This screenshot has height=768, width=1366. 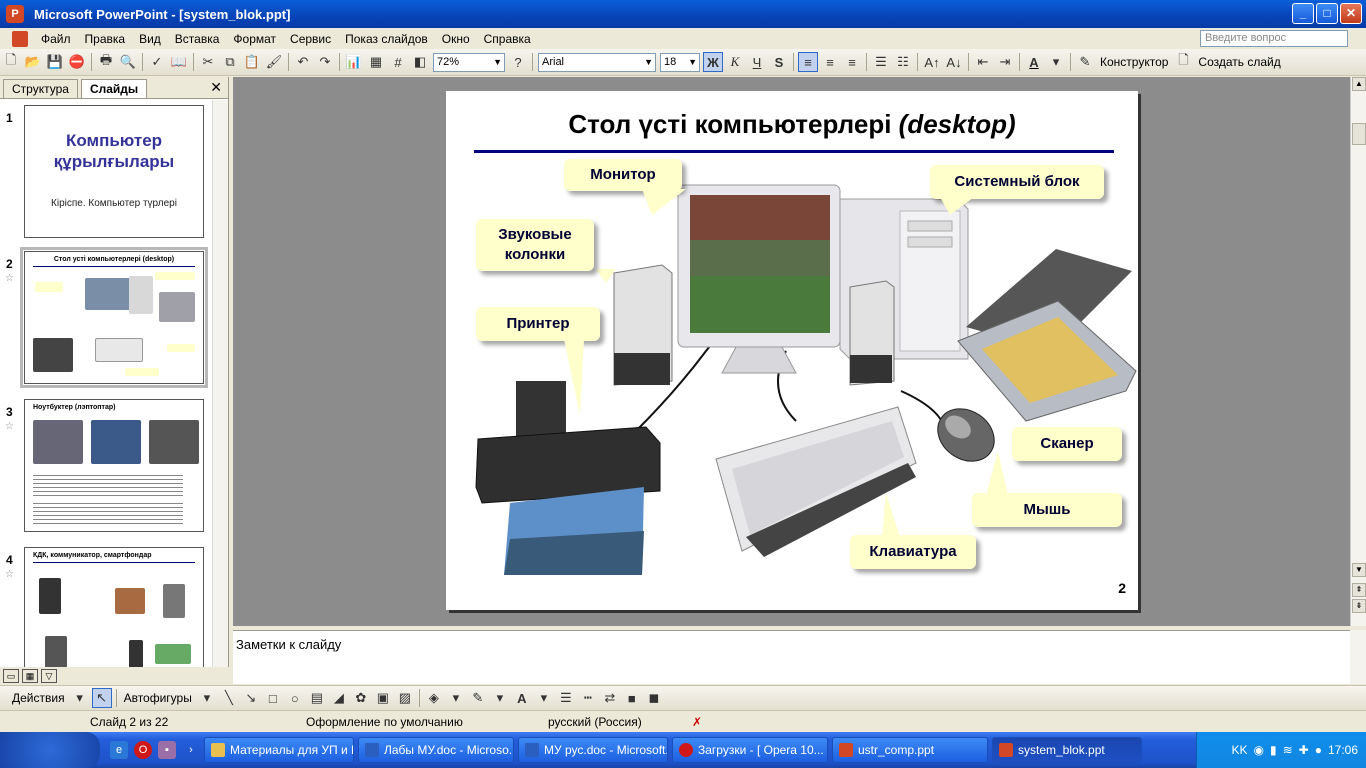 What do you see at coordinates (405, 698) in the screenshot?
I see `picture-icon: ▨` at bounding box center [405, 698].